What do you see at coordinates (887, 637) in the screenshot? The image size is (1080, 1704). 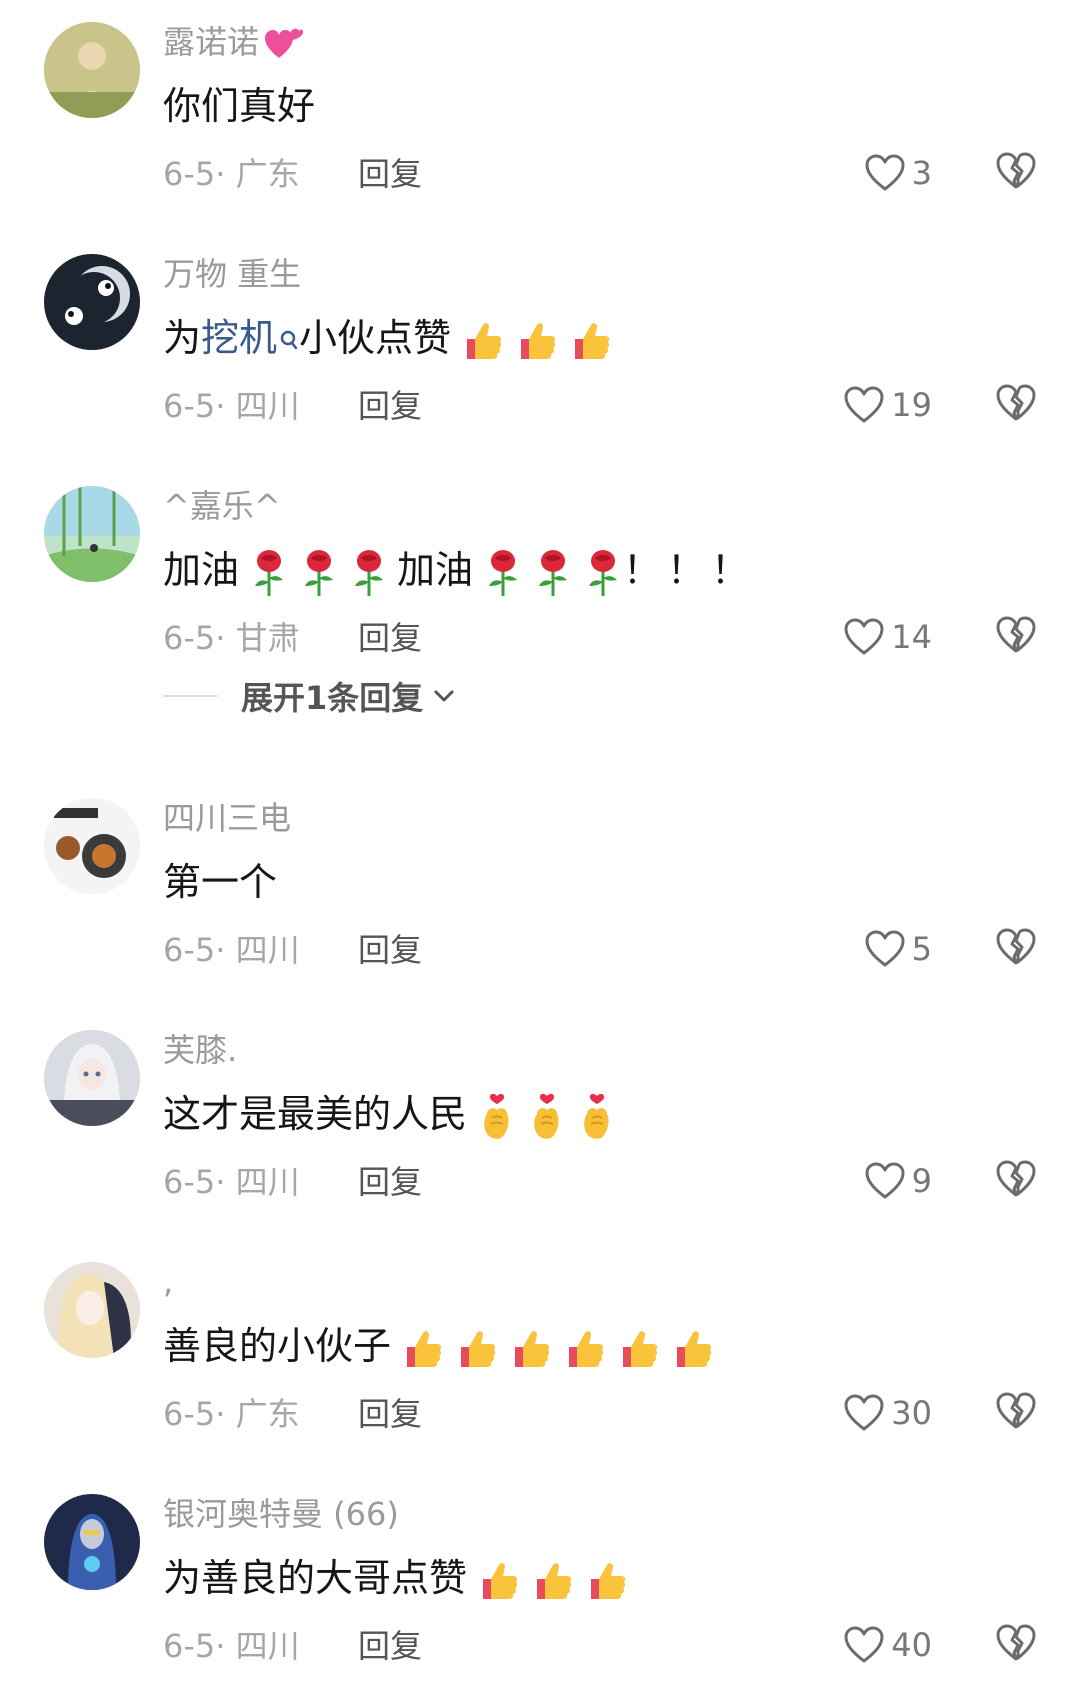 I see `like-button: 14` at bounding box center [887, 637].